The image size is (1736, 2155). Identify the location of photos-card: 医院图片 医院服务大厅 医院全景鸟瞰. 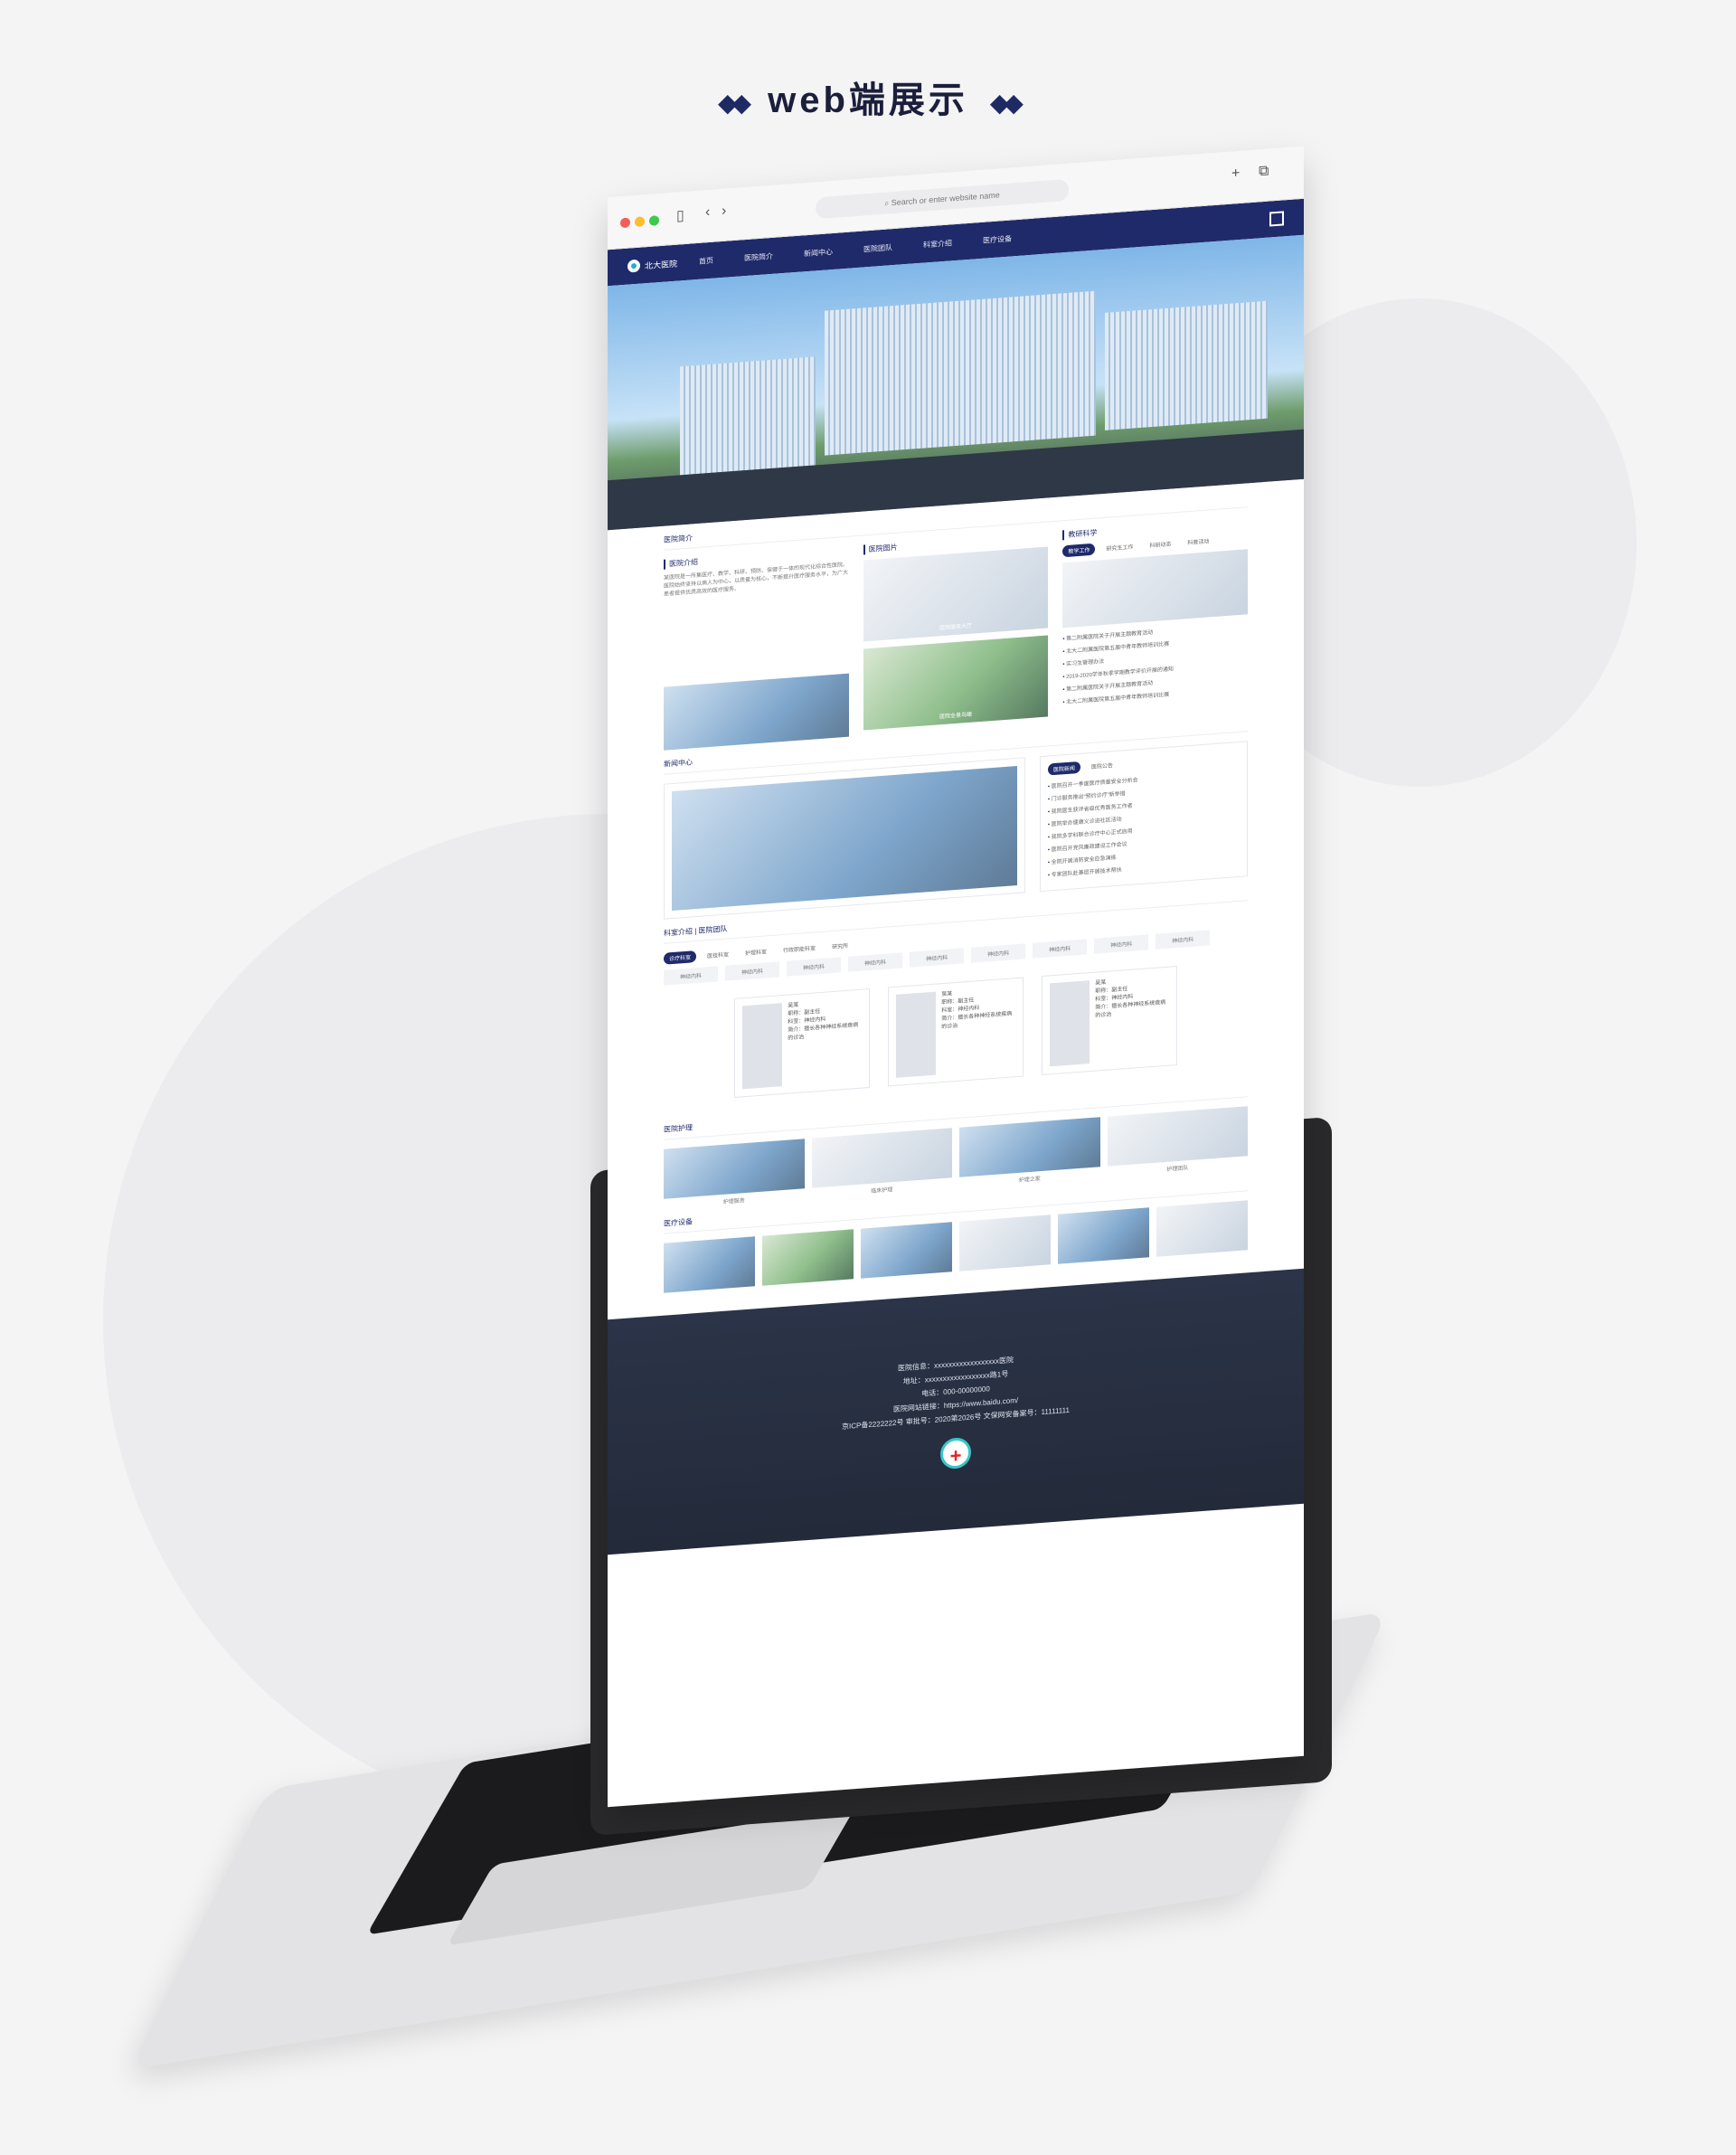
(956, 633).